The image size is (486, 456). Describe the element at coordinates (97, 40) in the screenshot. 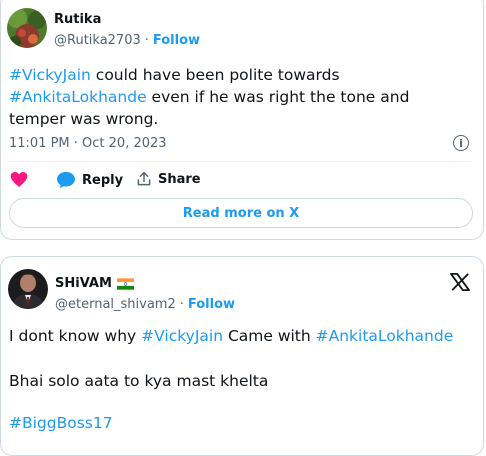

I see `author-handle: @Rutika2703` at that location.